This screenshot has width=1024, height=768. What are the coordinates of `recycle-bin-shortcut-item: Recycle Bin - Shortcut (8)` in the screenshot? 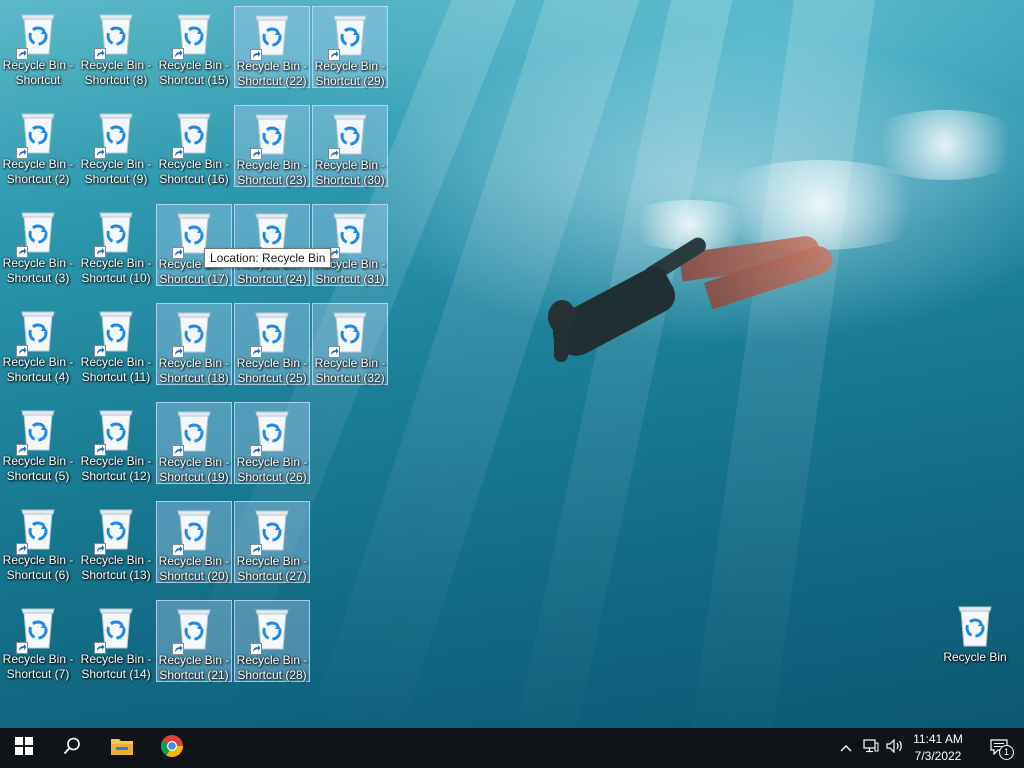 It's located at (116, 47).